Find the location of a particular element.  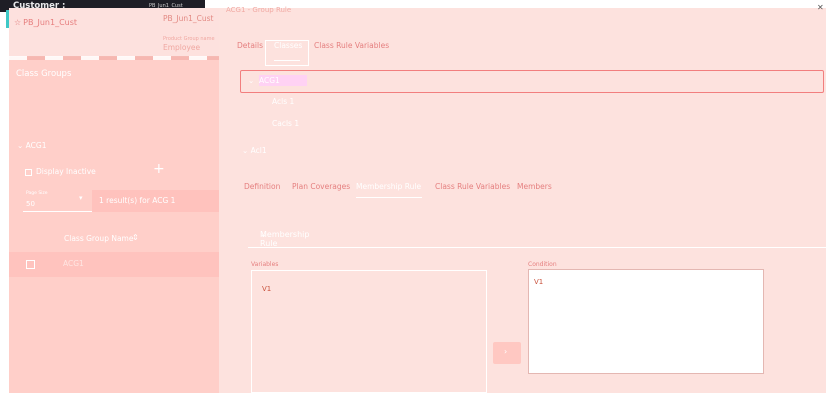

variable-item: V1 is located at coordinates (266, 289).